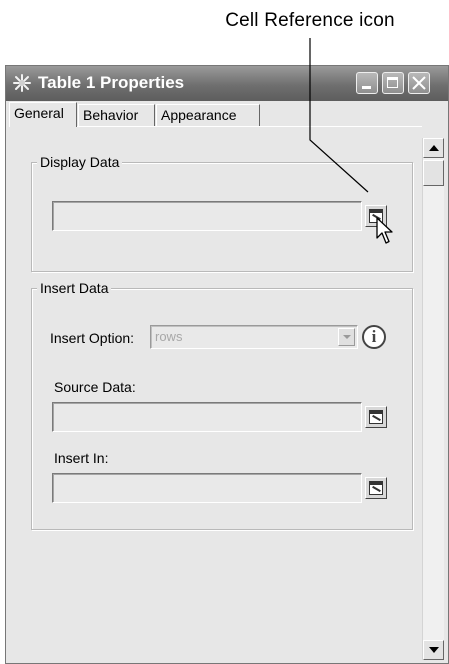 Image resolution: width=449 pixels, height=664 pixels. Describe the element at coordinates (92, 338) in the screenshot. I see `insert-option-label: Insert Option:` at that location.